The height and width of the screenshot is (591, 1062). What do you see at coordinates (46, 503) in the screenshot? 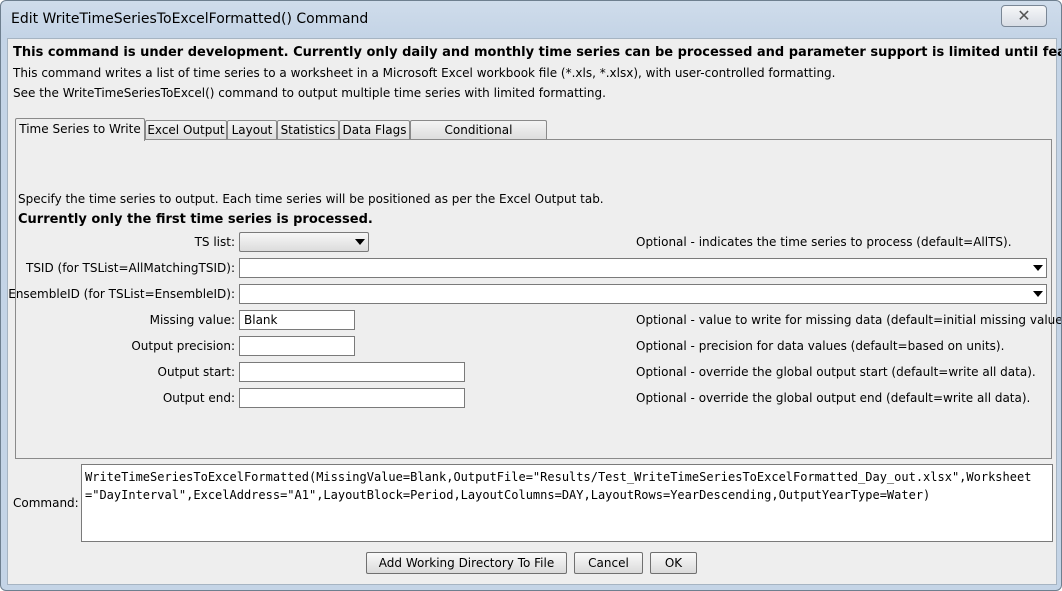
I see `command-label: Command:` at bounding box center [46, 503].